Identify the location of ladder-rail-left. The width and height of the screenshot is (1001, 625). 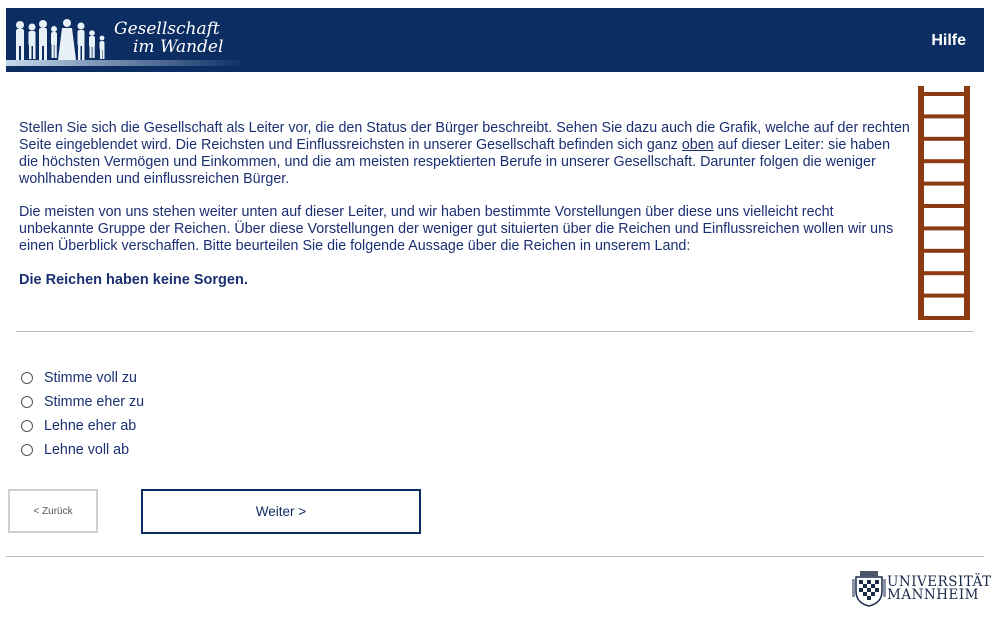
(921, 203).